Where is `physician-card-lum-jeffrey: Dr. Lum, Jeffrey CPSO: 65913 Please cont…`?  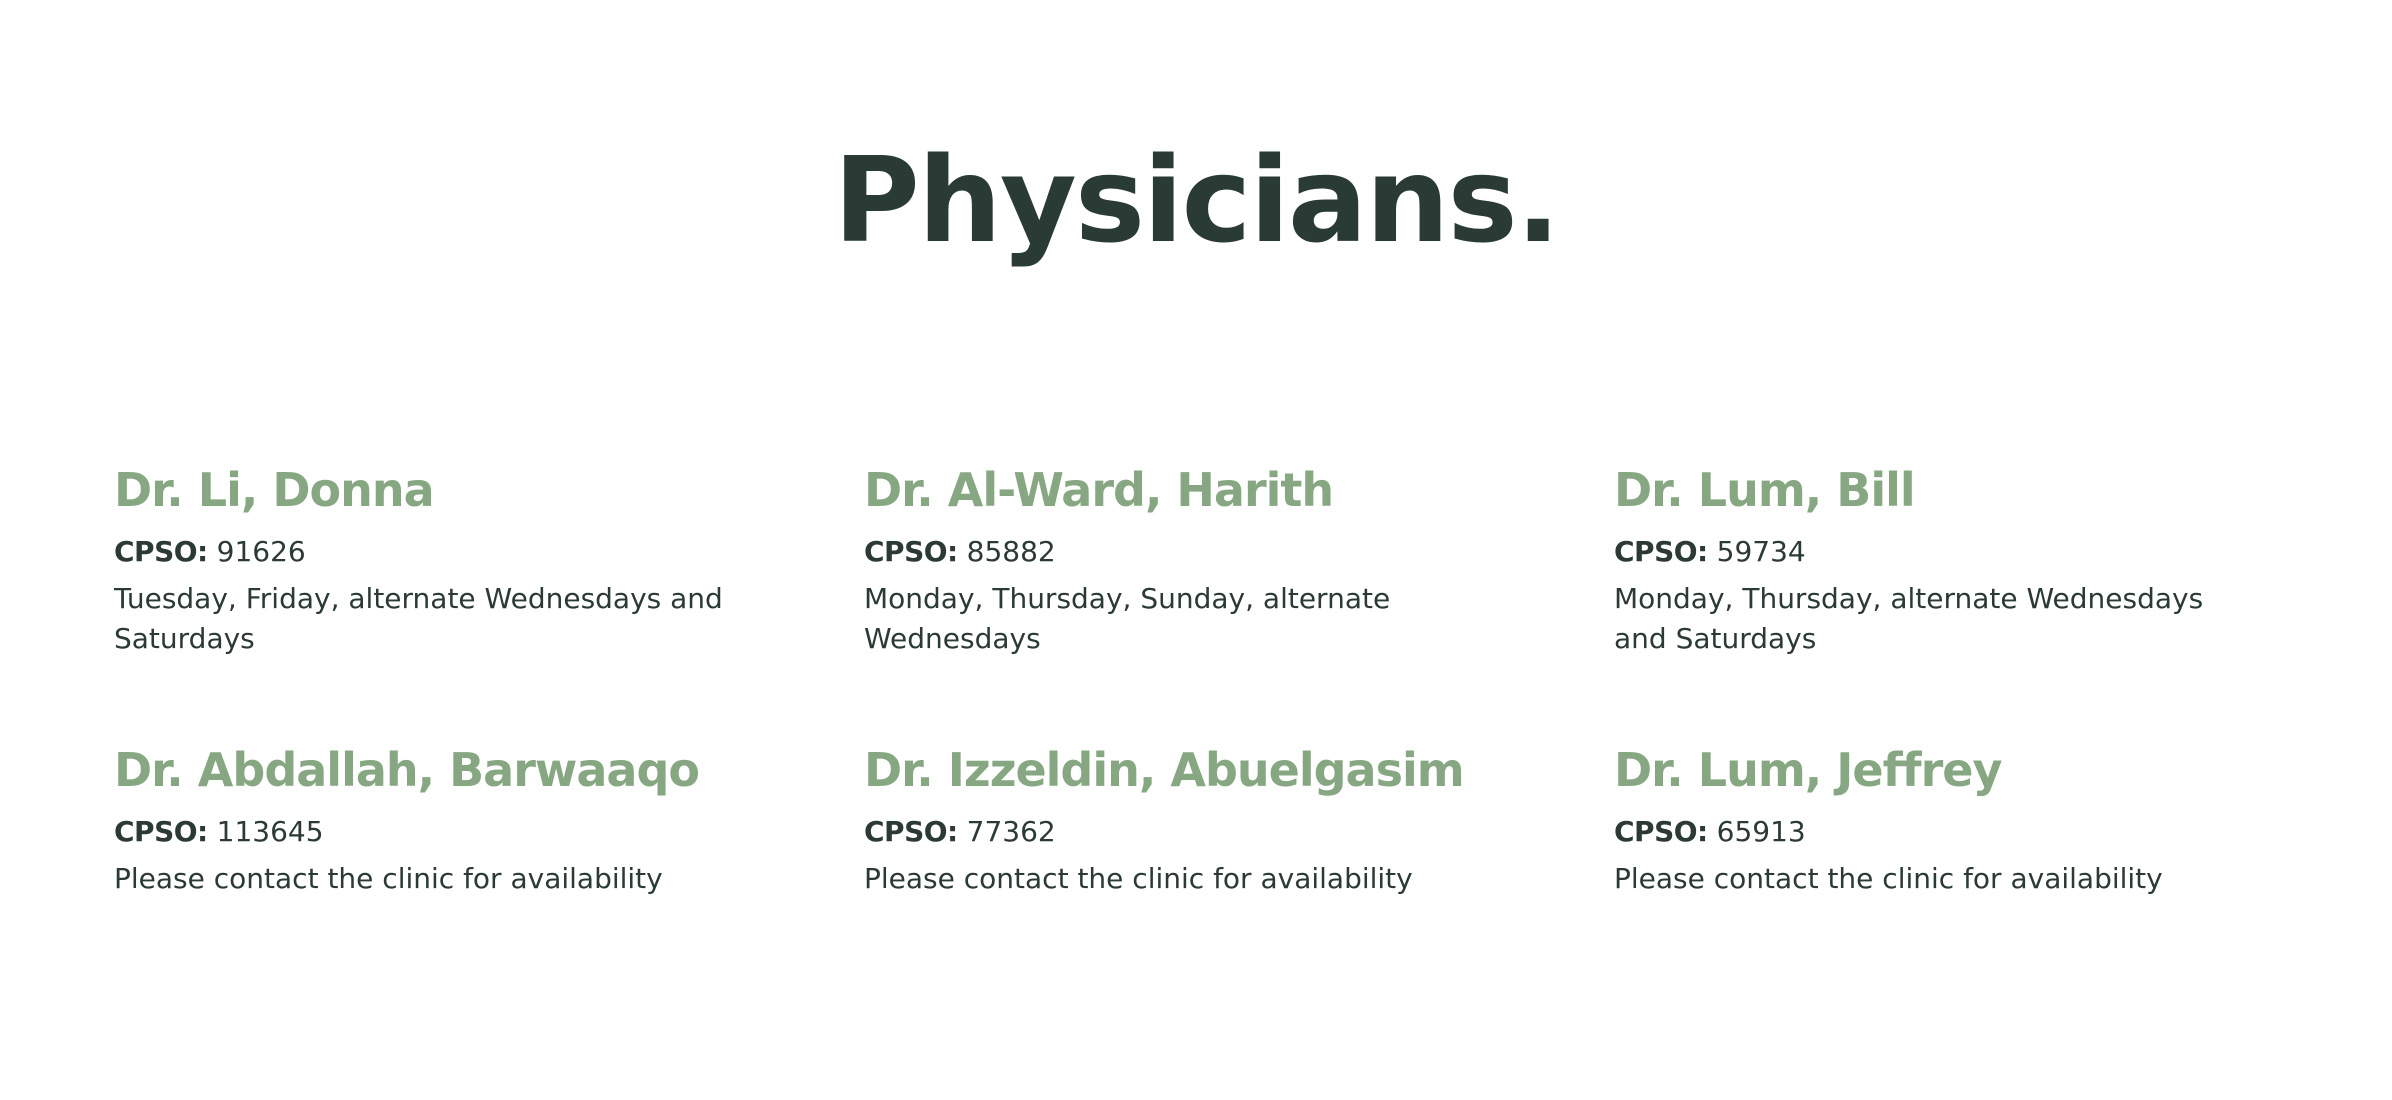
physician-card-lum-jeffrey: Dr. Lum, Jeffrey CPSO: 65913 Please cont… is located at coordinates (1989, 835).